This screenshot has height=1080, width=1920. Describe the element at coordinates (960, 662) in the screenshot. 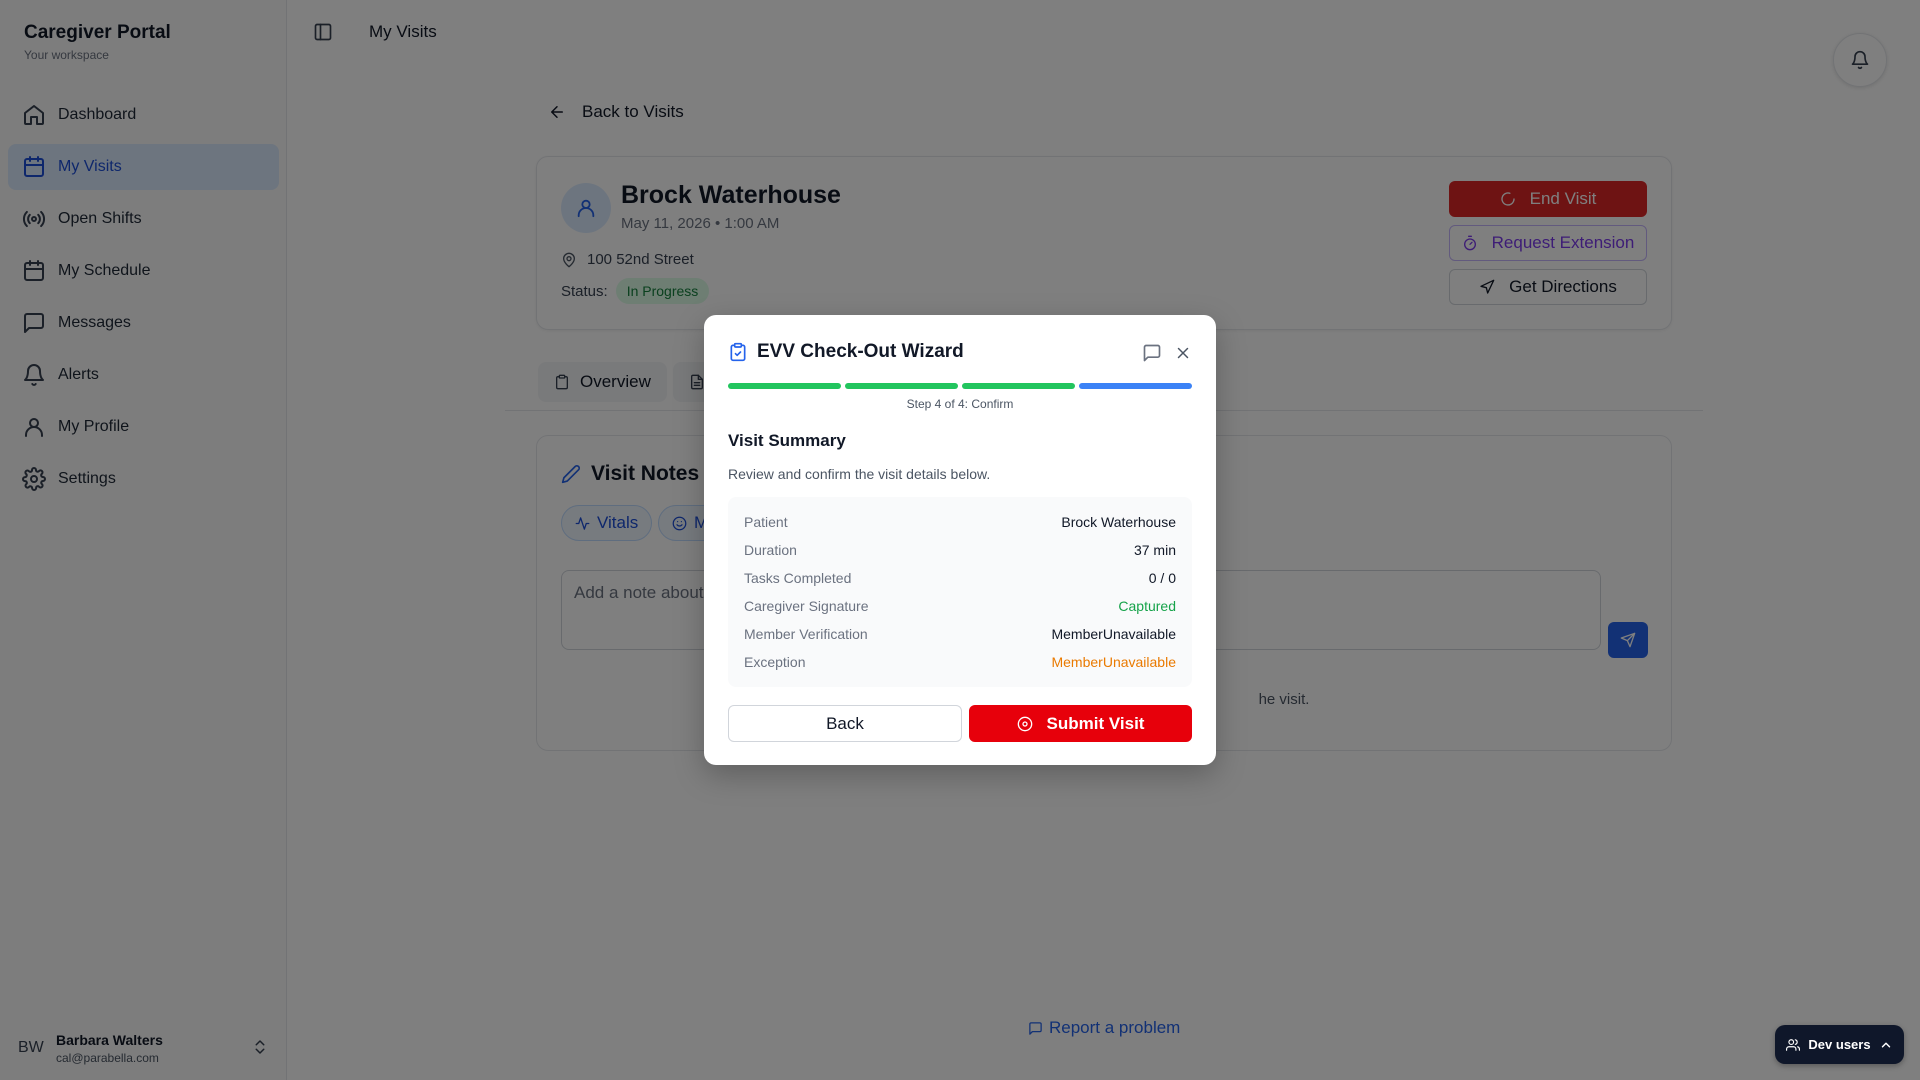

I see `summary-row: Exception MemberUnavailable` at that location.